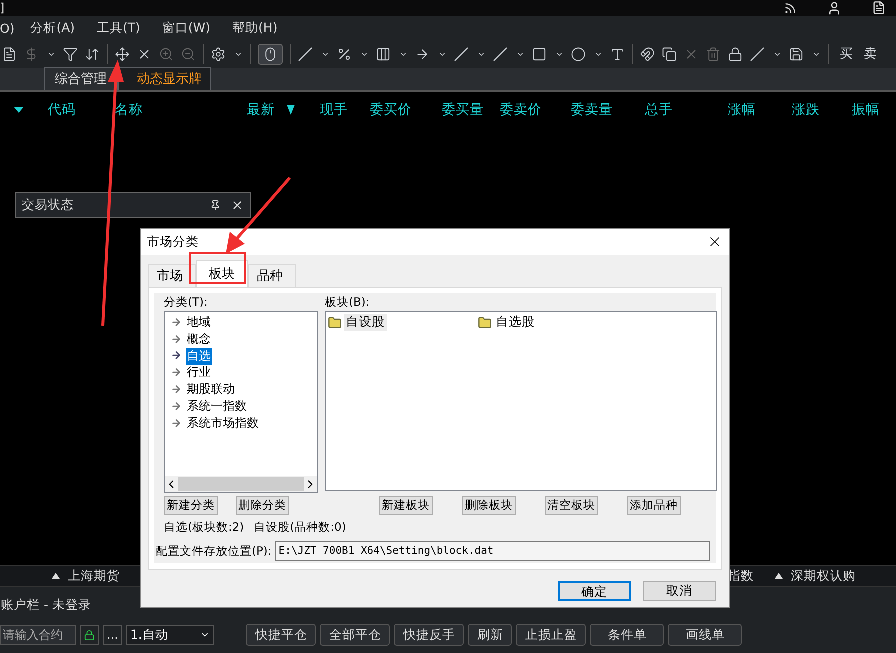 The width and height of the screenshot is (896, 653). Describe the element at coordinates (806, 110) in the screenshot. I see `column-header: 涨跌` at that location.